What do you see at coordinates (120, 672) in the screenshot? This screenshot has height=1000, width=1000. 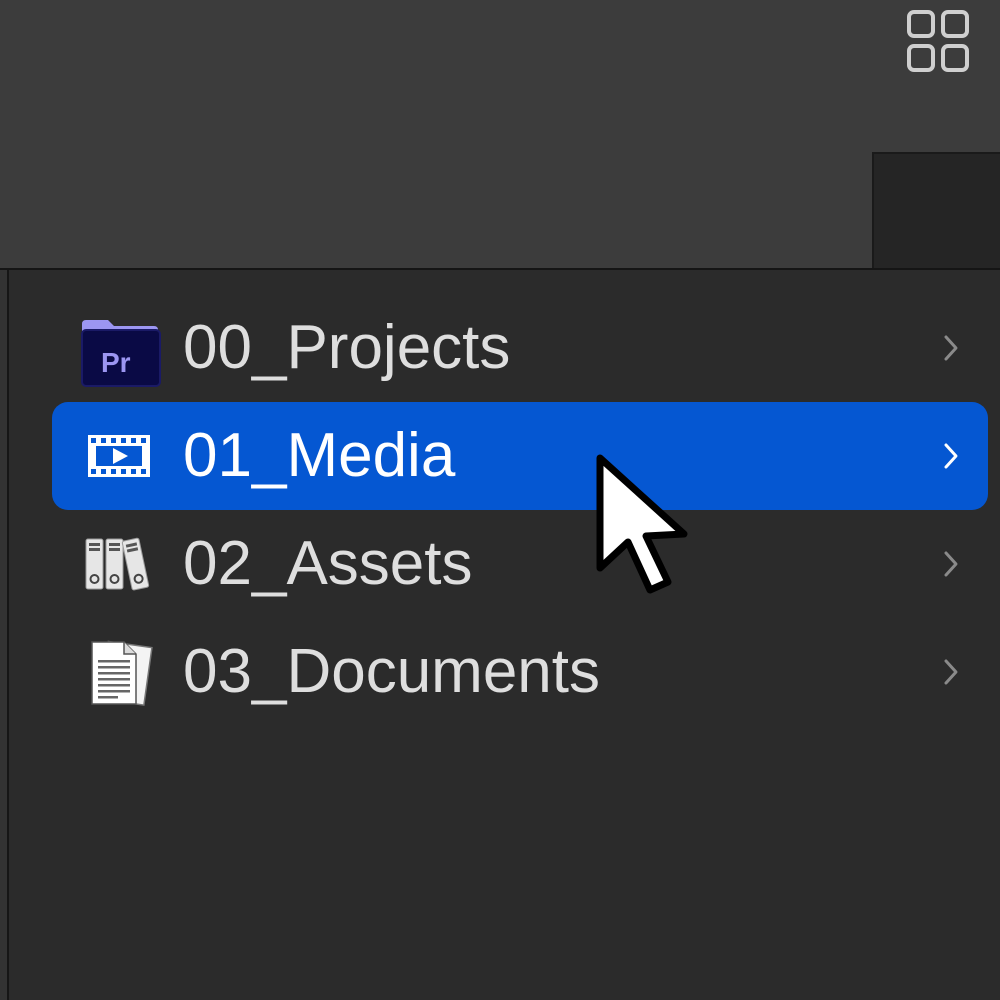 I see `documents-icon` at bounding box center [120, 672].